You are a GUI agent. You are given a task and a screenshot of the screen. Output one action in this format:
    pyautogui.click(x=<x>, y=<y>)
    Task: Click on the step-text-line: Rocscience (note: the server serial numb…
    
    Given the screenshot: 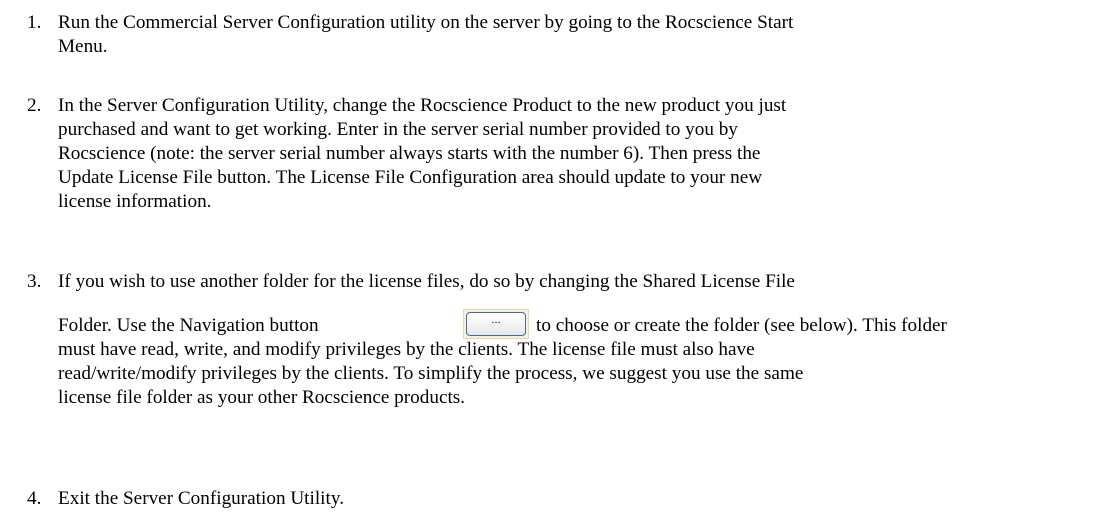 What is the action you would take?
    pyautogui.click(x=409, y=153)
    